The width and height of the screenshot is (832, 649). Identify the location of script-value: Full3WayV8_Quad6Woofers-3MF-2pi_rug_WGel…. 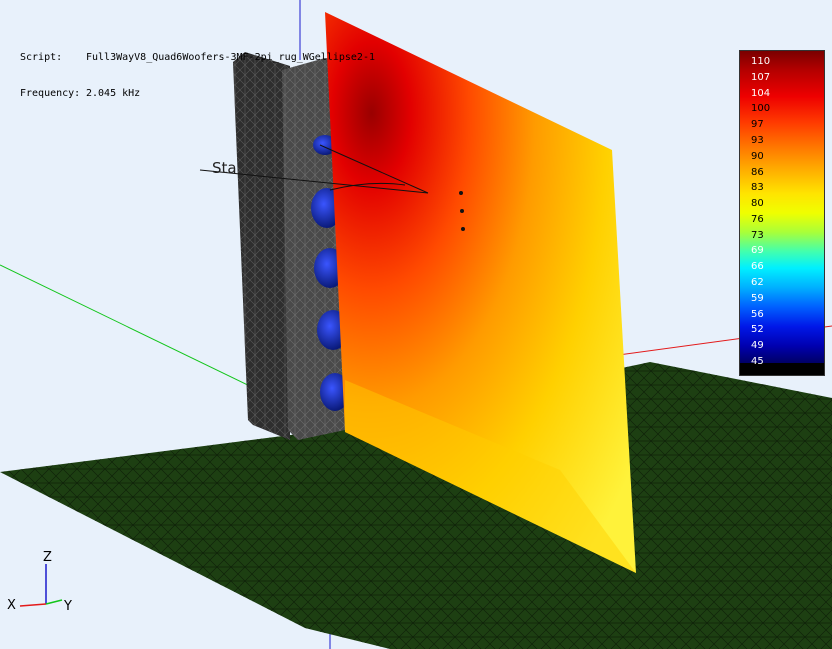
(230, 57).